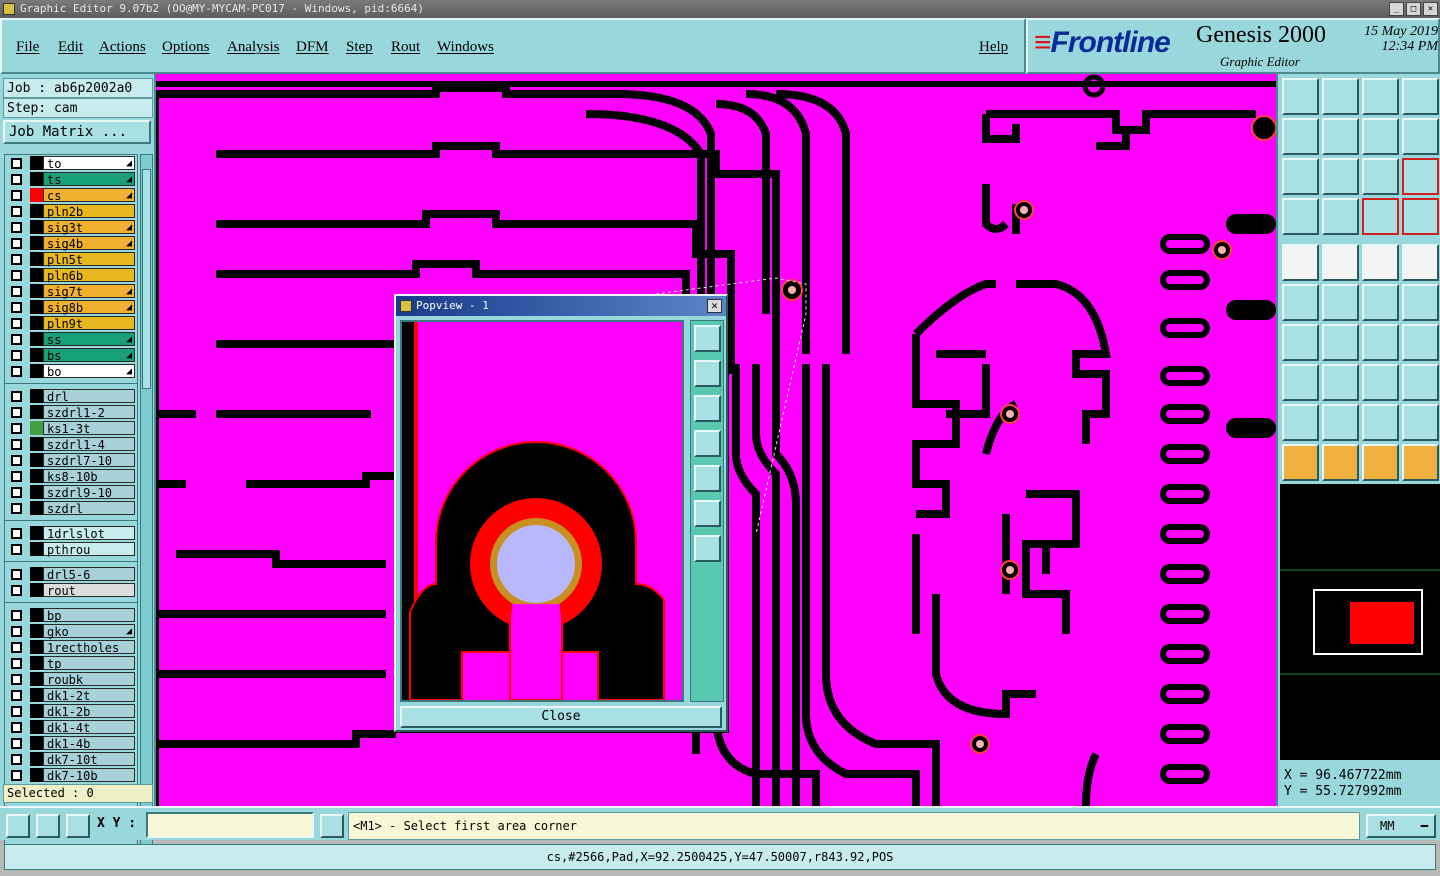 Image resolution: width=1440 pixels, height=876 pixels. Describe the element at coordinates (1340, 342) in the screenshot. I see `line-draw-icon` at that location.